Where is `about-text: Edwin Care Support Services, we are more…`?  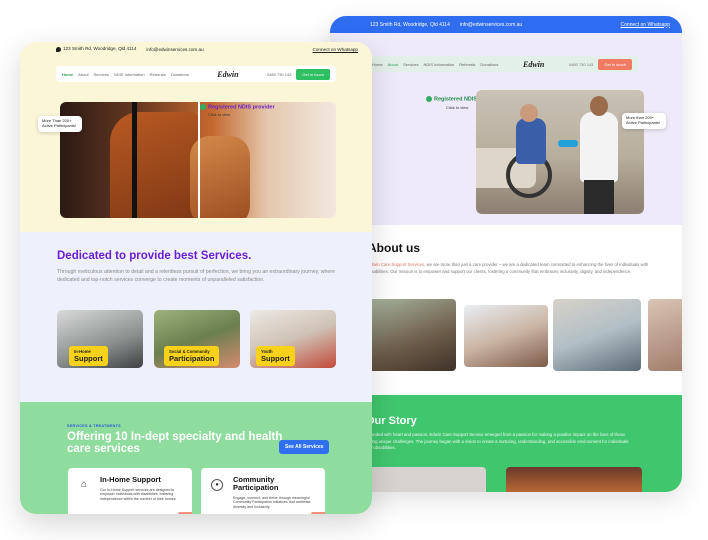 about-text: Edwin Care Support Services, we are more… is located at coordinates (518, 268).